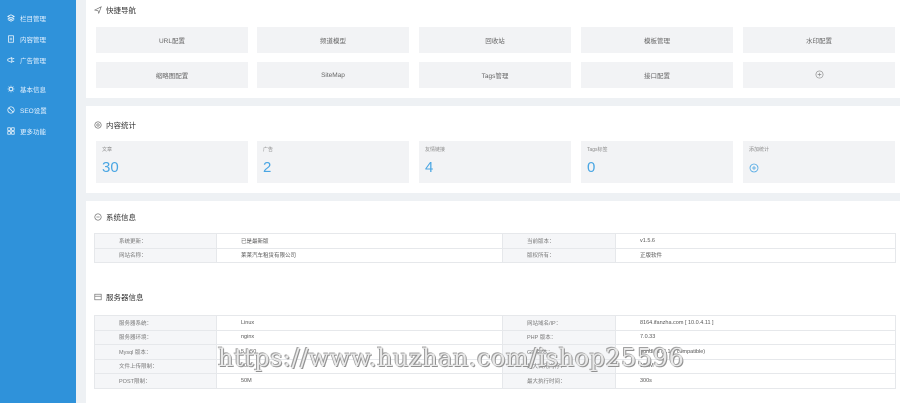  I want to click on content-stats-heading: 内容统计, so click(115, 125).